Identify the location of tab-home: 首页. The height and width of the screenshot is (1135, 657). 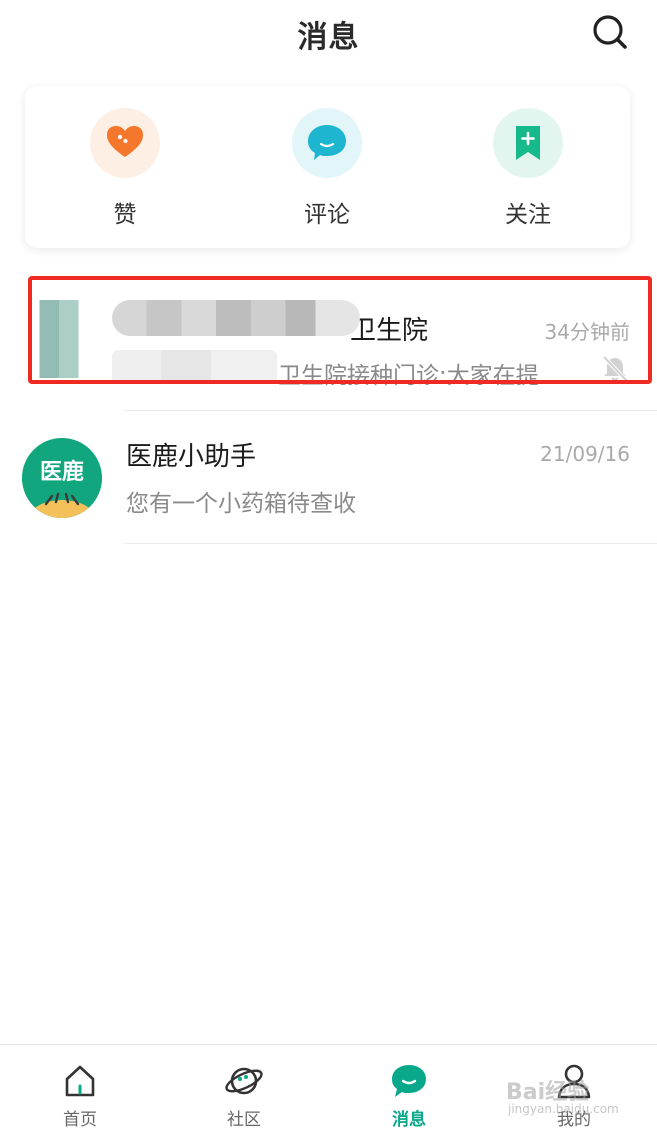
(80, 1090).